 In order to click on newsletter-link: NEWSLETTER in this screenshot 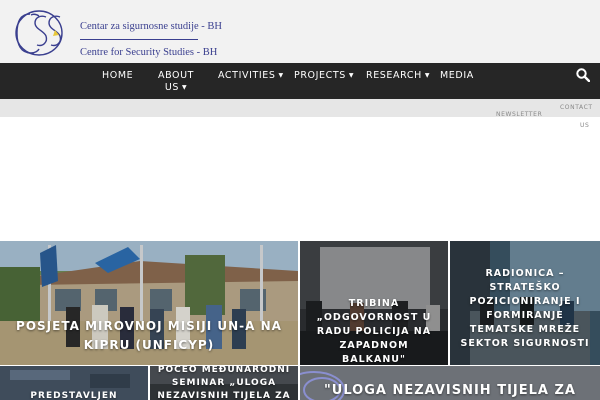, I will do `click(519, 114)`.